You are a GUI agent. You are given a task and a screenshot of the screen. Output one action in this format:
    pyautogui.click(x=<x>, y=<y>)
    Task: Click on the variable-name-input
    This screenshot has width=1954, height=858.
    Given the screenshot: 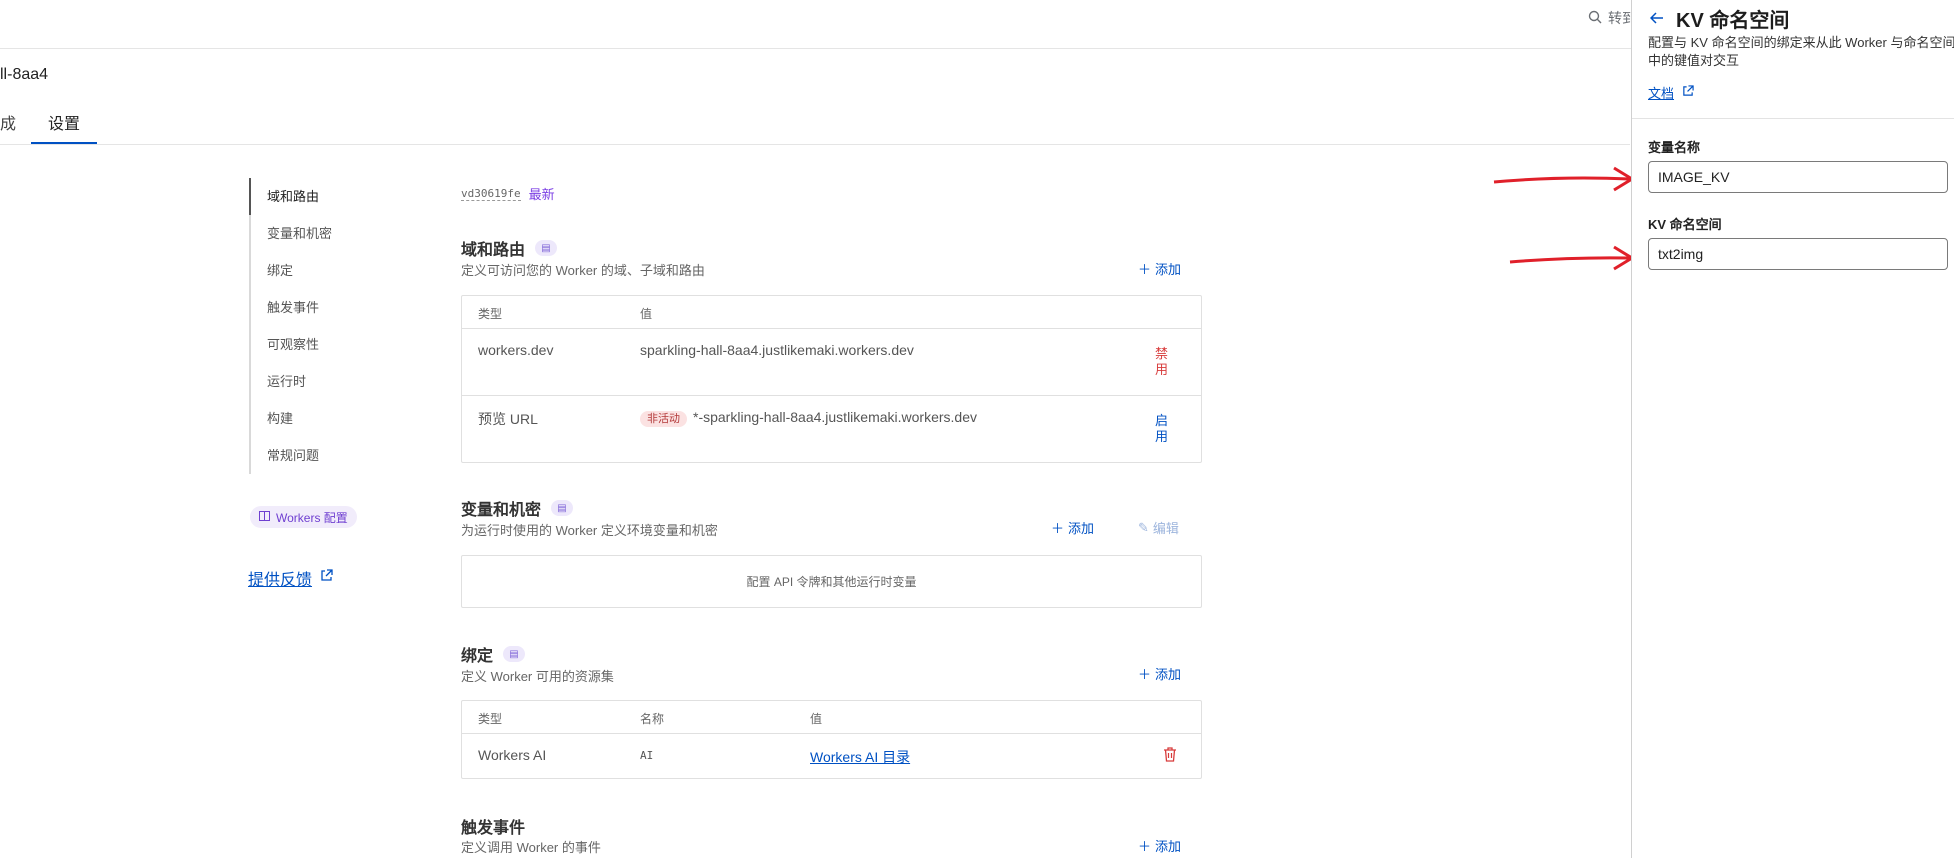 What is the action you would take?
    pyautogui.click(x=1798, y=177)
    